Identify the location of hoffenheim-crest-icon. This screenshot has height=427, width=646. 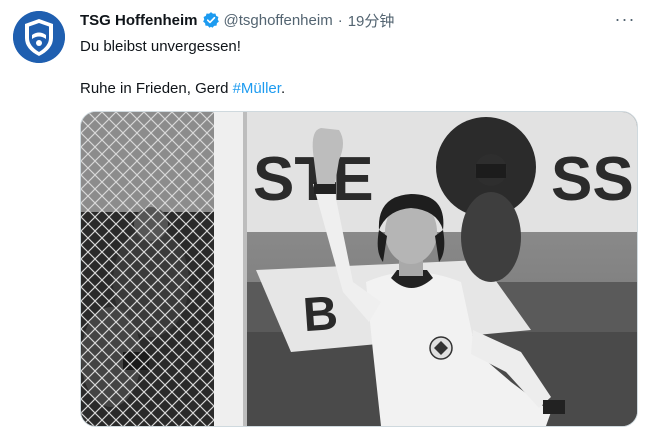
(39, 37).